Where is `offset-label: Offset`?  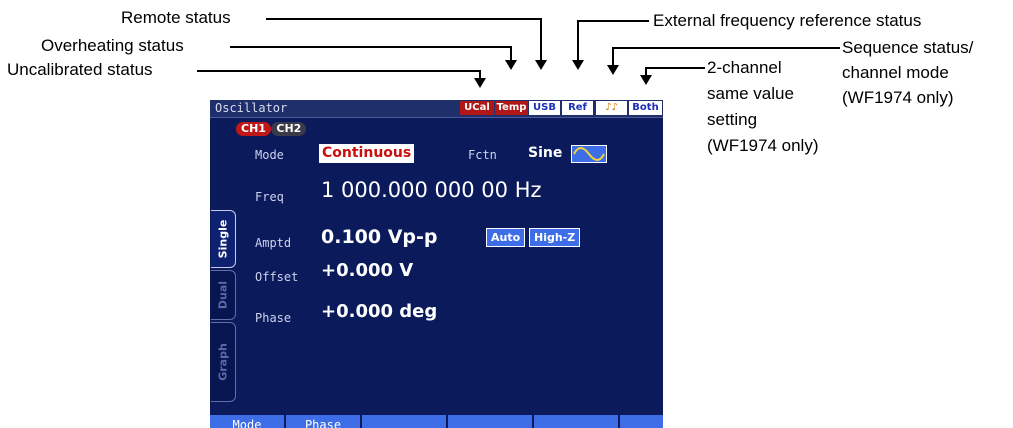 offset-label: Offset is located at coordinates (277, 277).